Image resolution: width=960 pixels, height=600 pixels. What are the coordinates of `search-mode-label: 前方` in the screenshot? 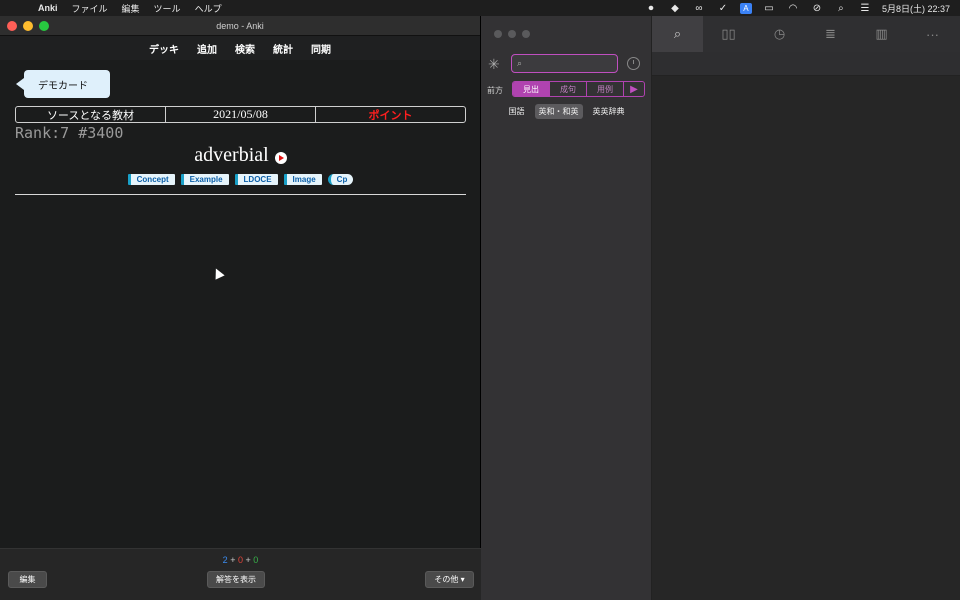 It's located at (495, 90).